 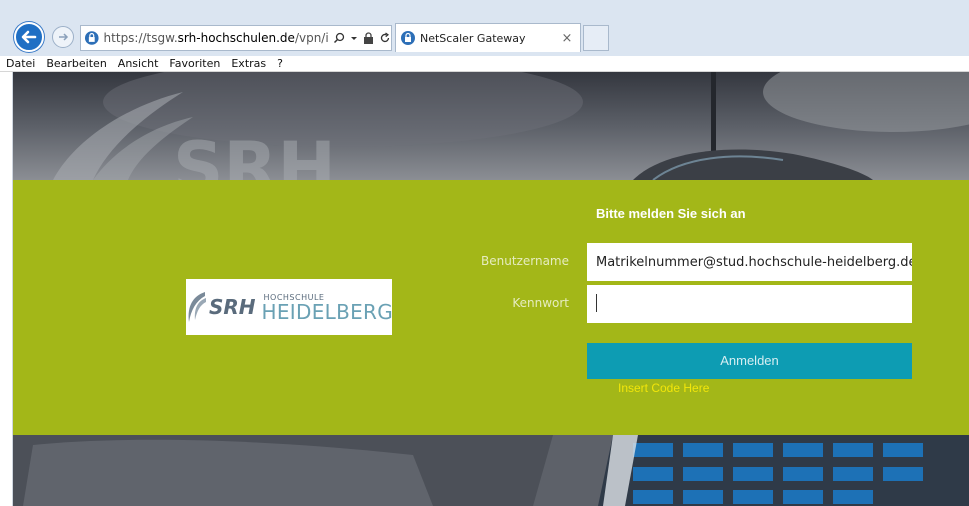 I want to click on tab-title: NetScaler Gateway, so click(x=473, y=38).